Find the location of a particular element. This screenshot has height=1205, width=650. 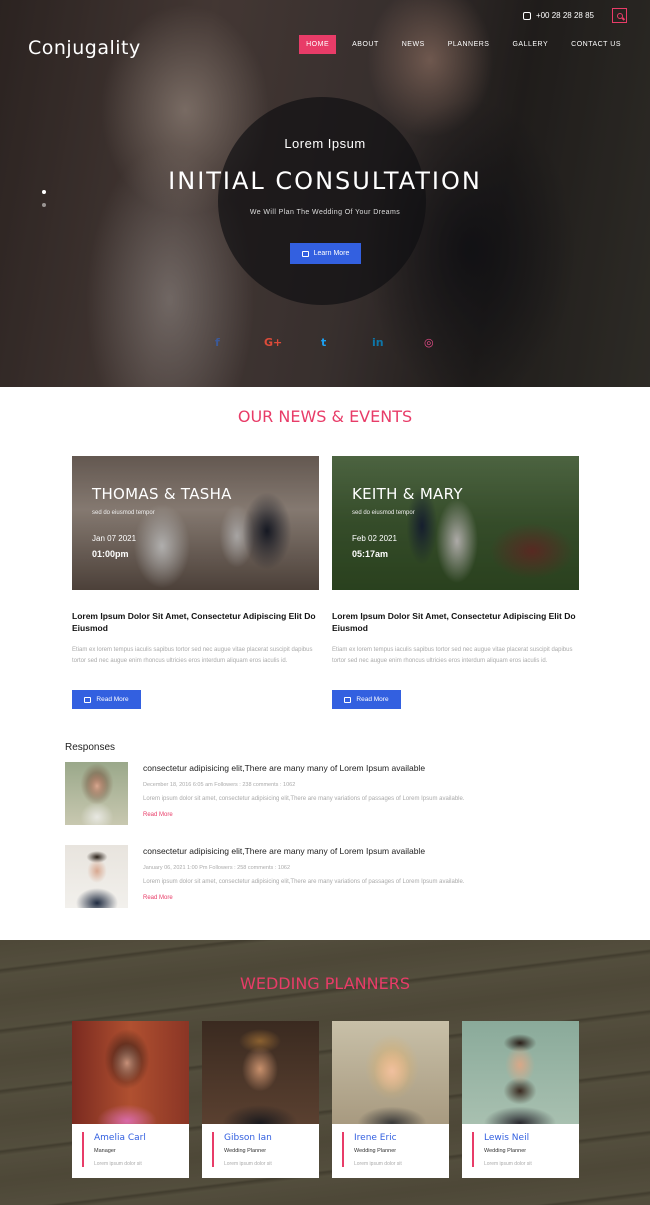

nav-home: HOME is located at coordinates (318, 44).